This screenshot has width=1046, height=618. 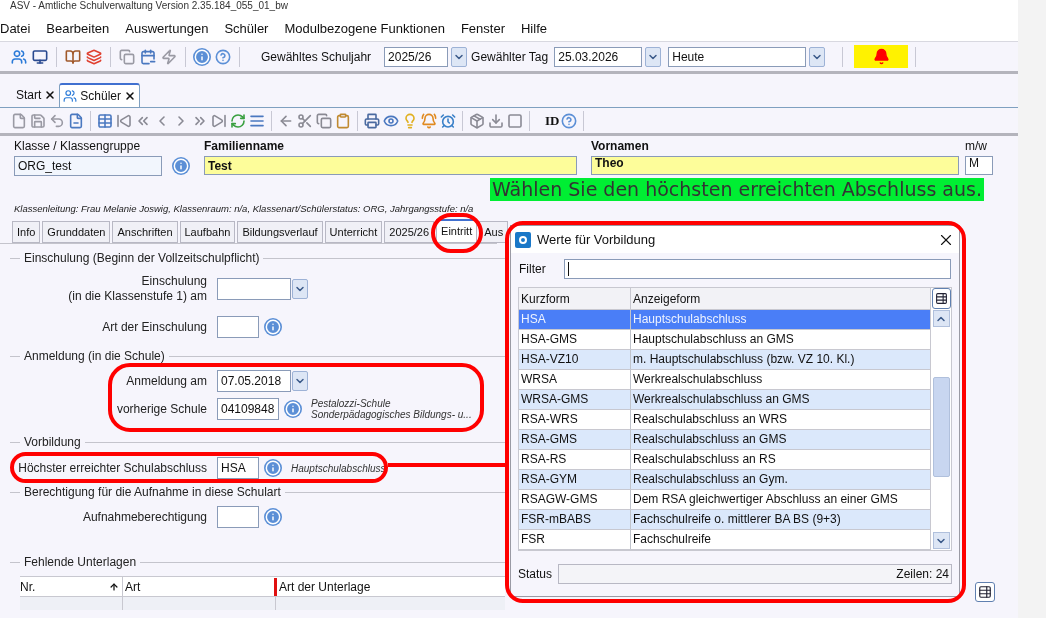 What do you see at coordinates (765, 499) in the screenshot?
I see `table-cell-text: Dem RSA gleichwertiger Abschluss an einer GMS` at bounding box center [765, 499].